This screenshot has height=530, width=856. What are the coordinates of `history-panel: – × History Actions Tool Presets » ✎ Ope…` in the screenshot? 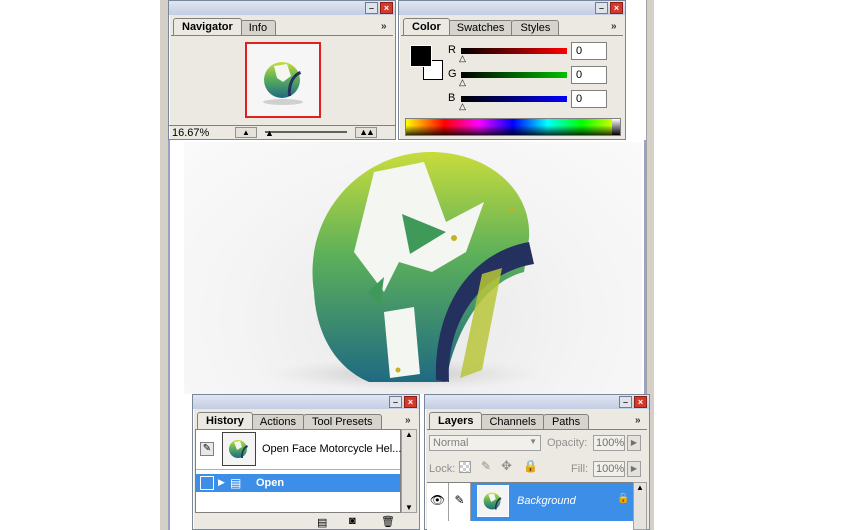 It's located at (306, 462).